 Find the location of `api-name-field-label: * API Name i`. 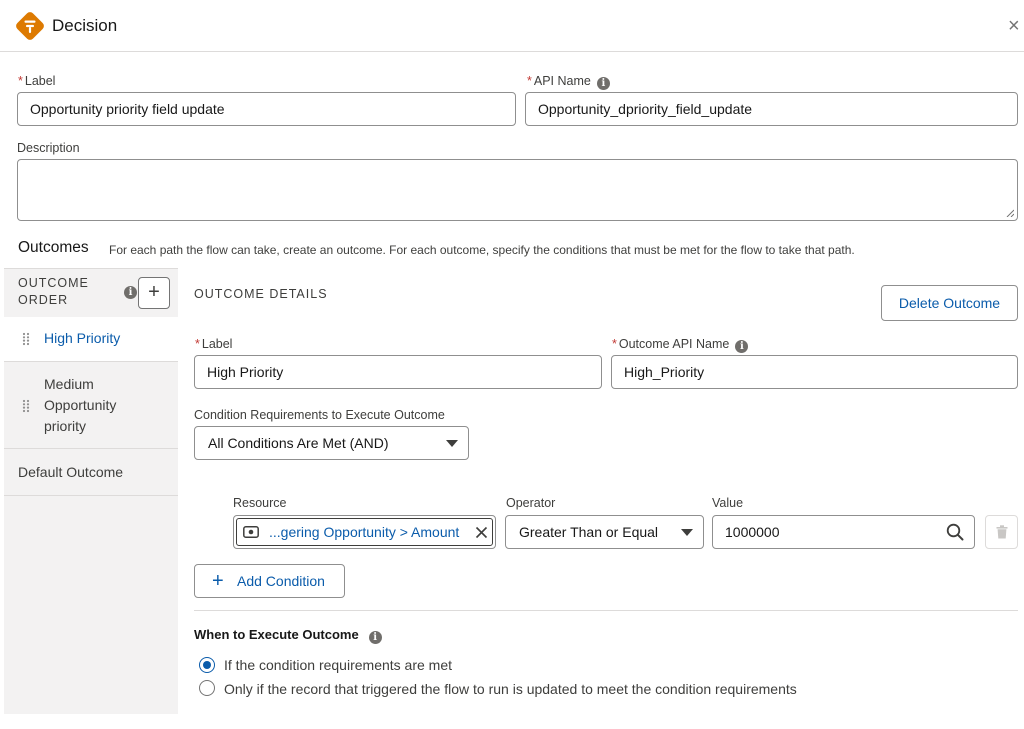

api-name-field-label: * API Name i is located at coordinates (568, 82).